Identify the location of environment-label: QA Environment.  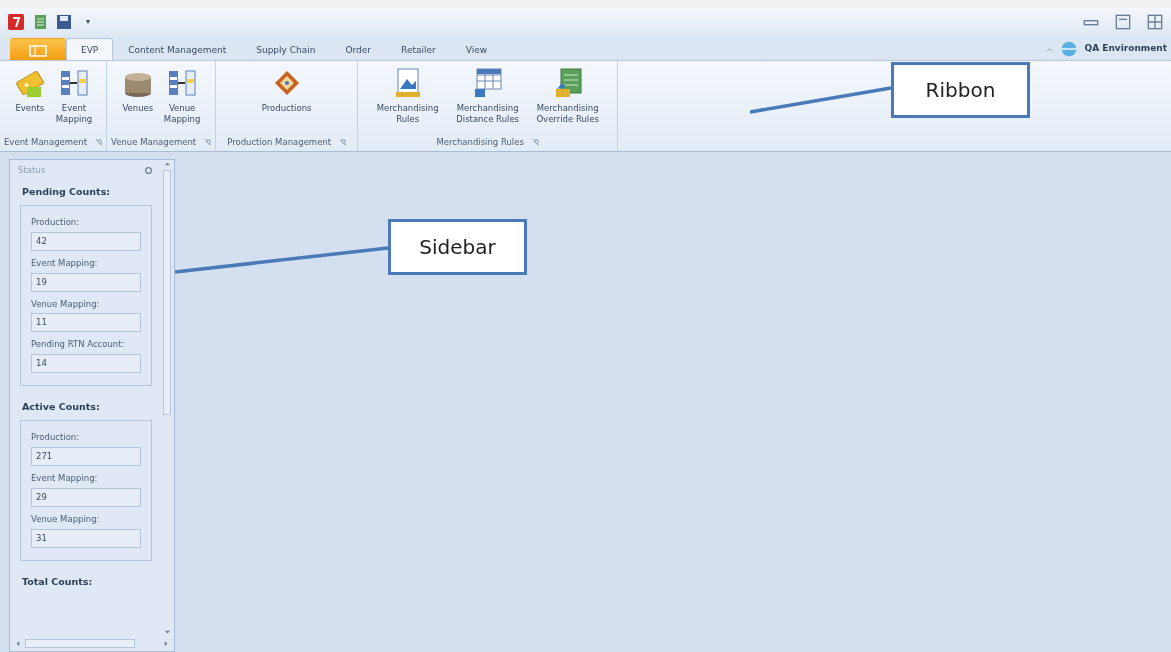
(1125, 49).